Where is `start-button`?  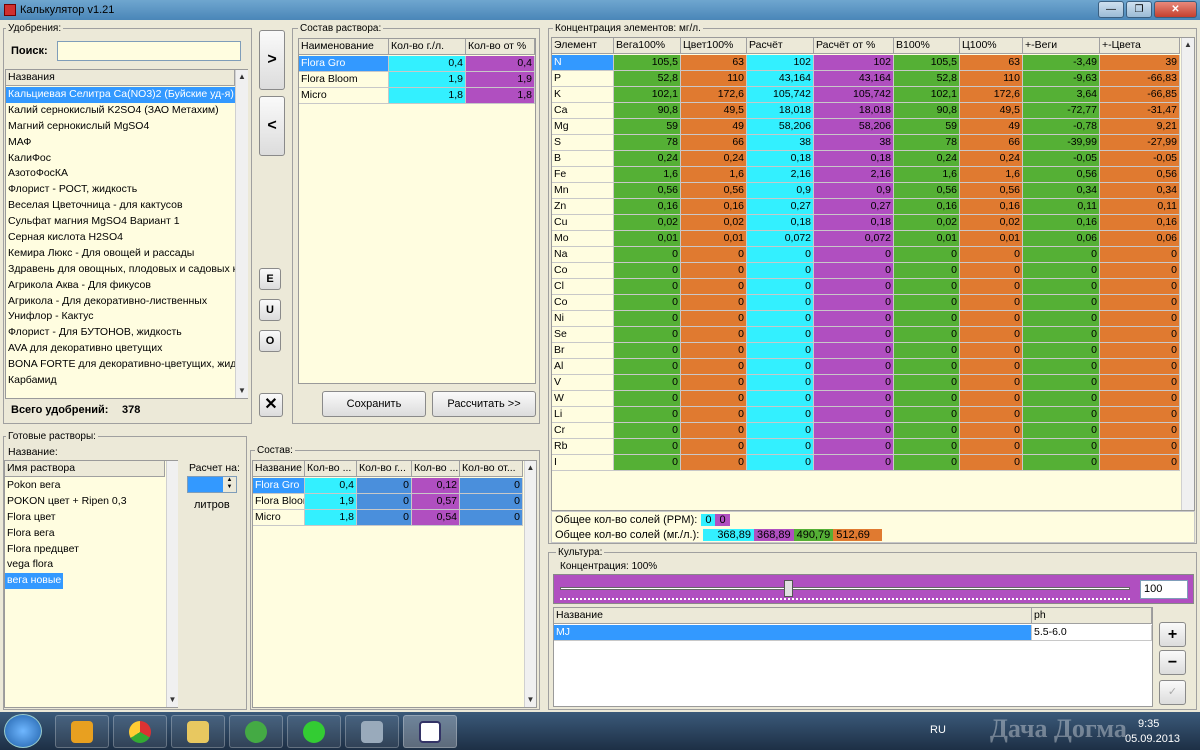
start-button is located at coordinates (23, 731).